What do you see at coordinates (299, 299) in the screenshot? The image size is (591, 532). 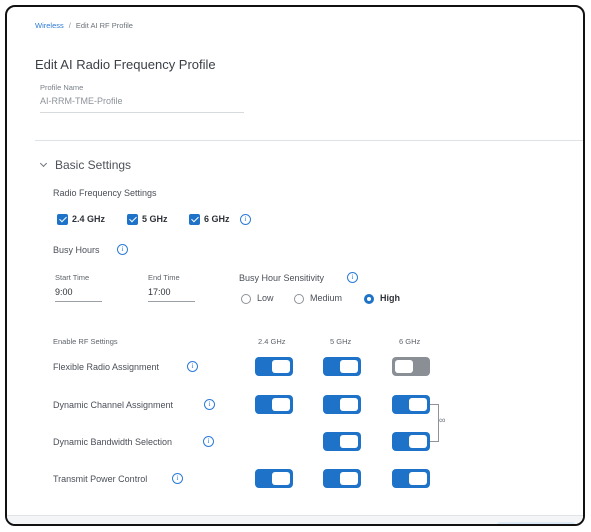 I see `sensitivity-medium-radio` at bounding box center [299, 299].